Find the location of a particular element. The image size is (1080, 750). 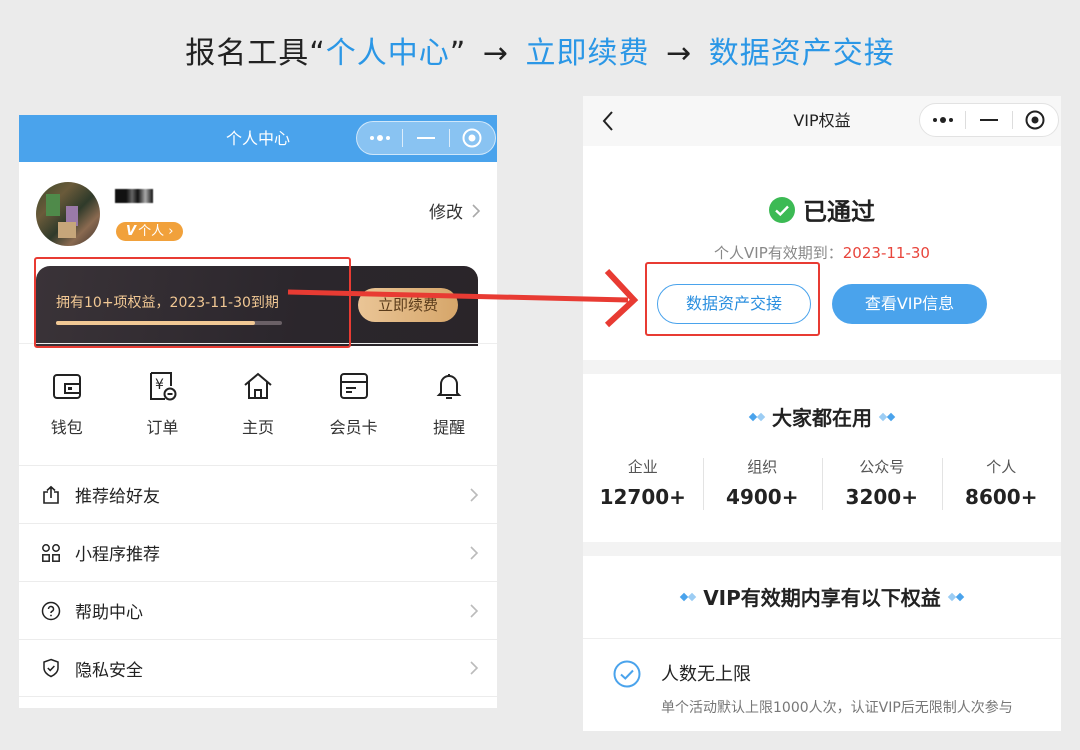

nav-bar: 个人中心 is located at coordinates (258, 138).